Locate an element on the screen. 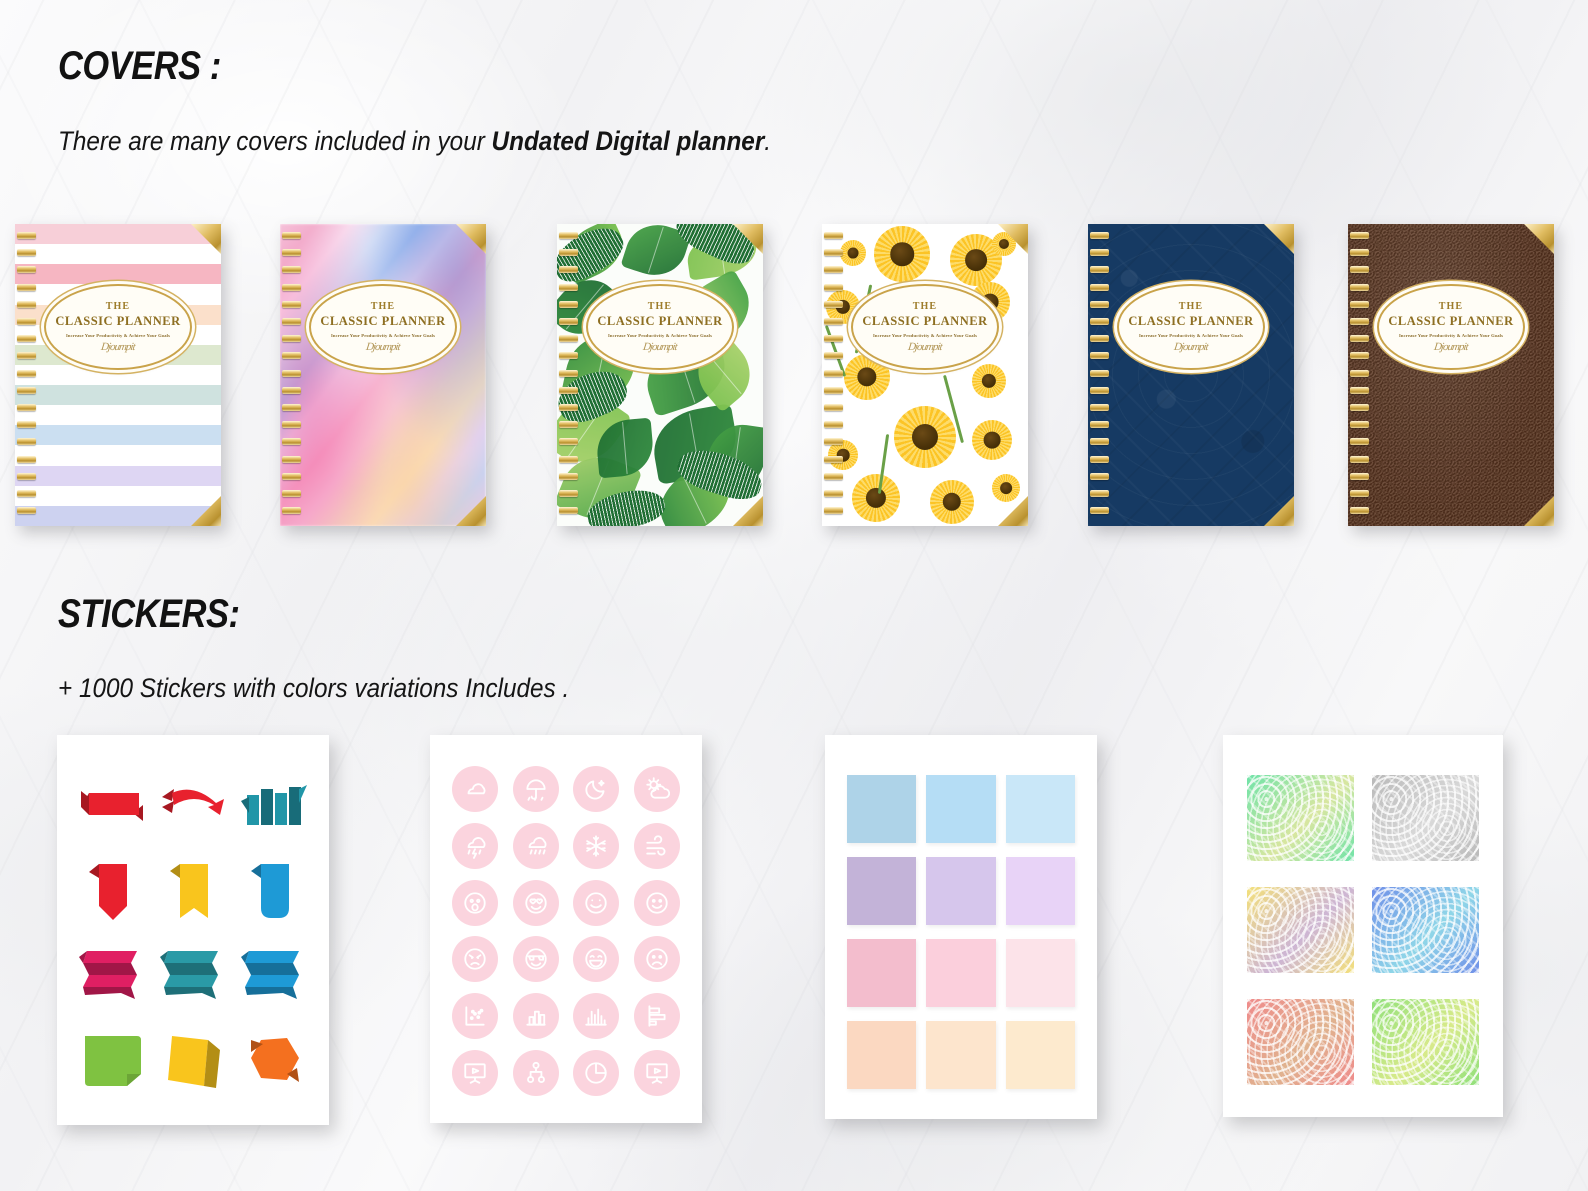 This screenshot has height=1191, width=1588. snowflake-icon is located at coordinates (596, 845).